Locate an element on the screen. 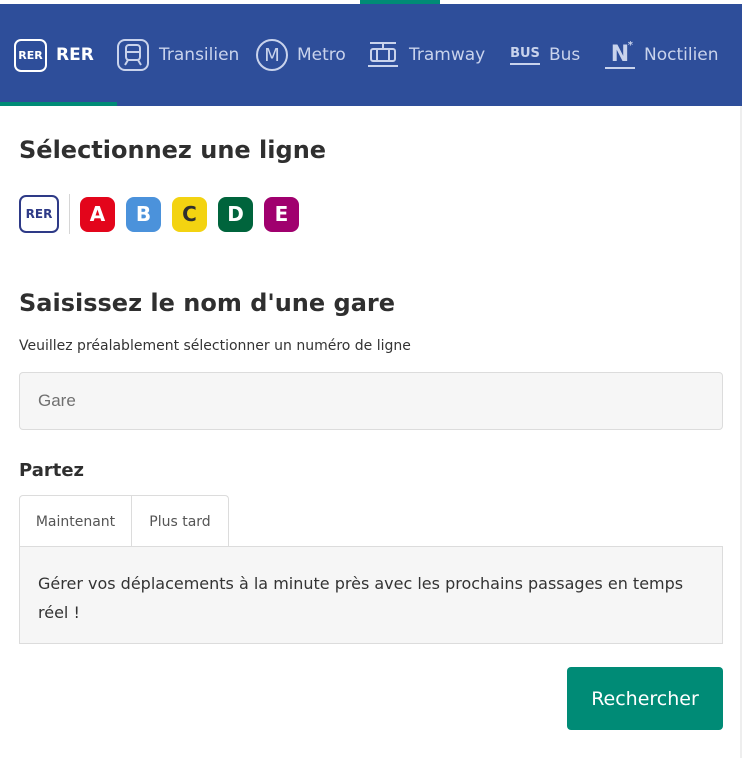 The width and height of the screenshot is (742, 758). divider is located at coordinates (69, 214).